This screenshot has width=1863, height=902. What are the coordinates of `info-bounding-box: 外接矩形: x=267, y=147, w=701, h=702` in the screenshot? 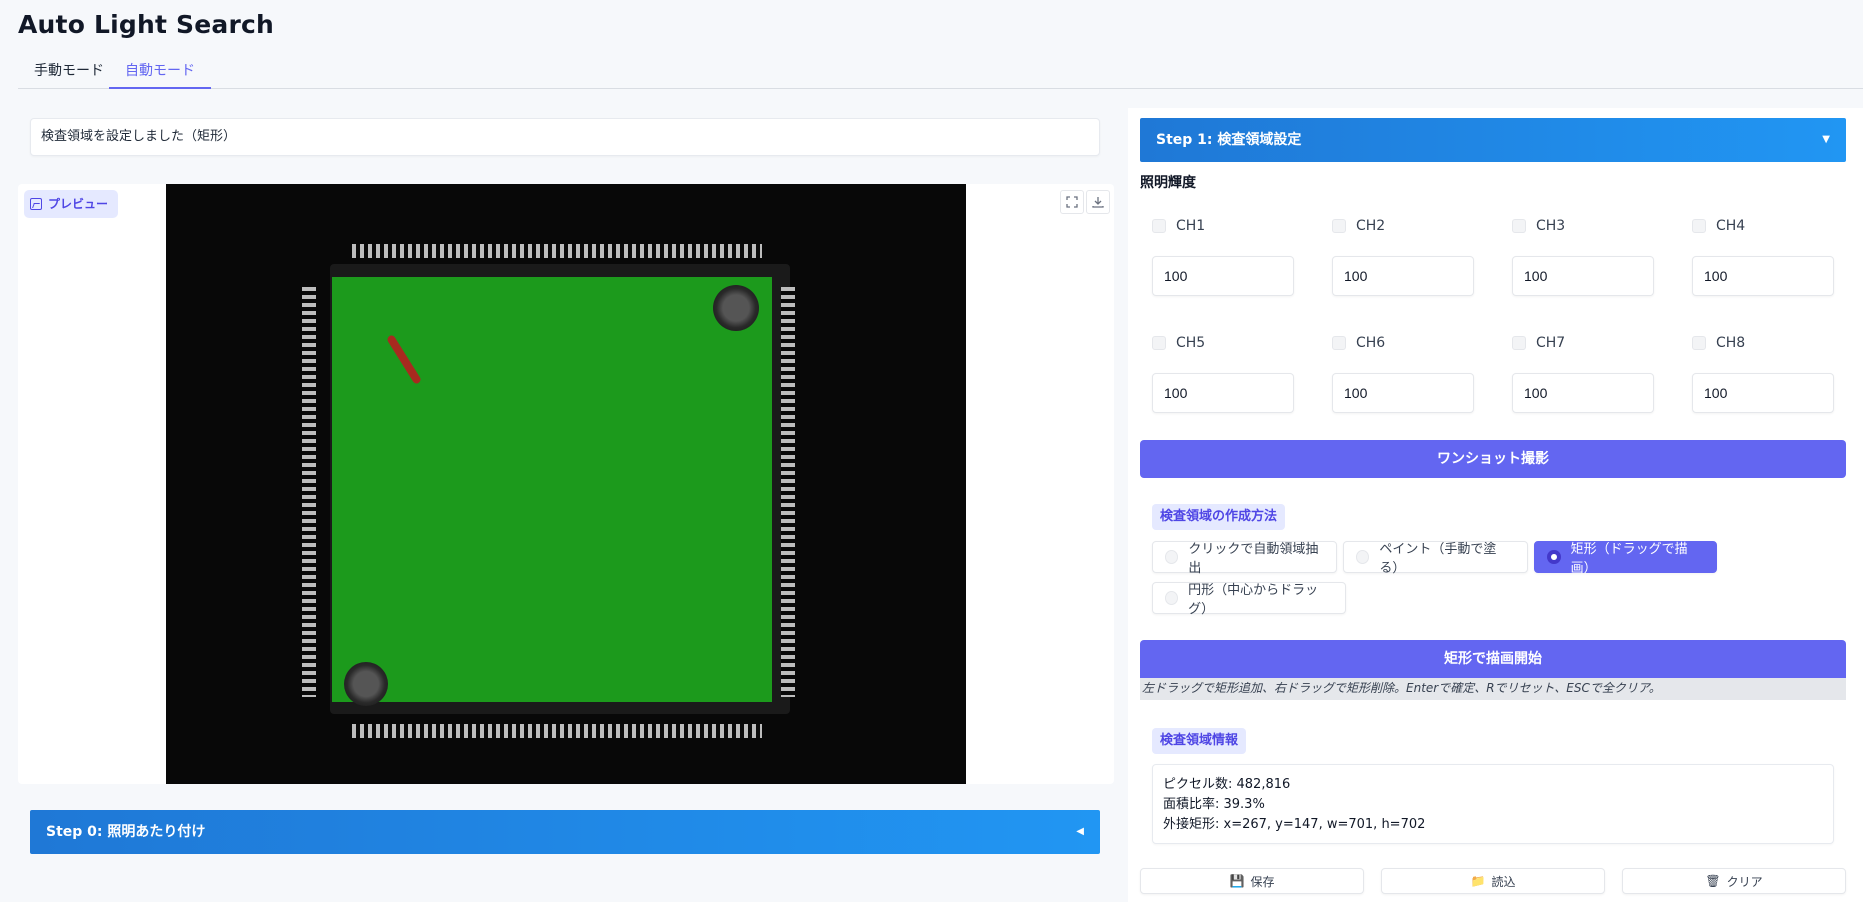 It's located at (1294, 824).